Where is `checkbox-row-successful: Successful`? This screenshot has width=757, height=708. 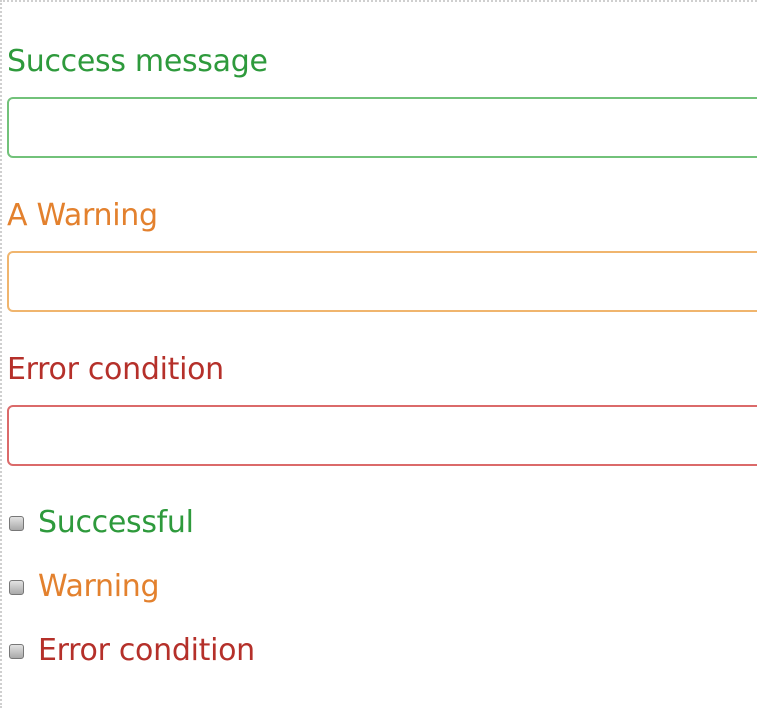 checkbox-row-successful: Successful is located at coordinates (100, 523).